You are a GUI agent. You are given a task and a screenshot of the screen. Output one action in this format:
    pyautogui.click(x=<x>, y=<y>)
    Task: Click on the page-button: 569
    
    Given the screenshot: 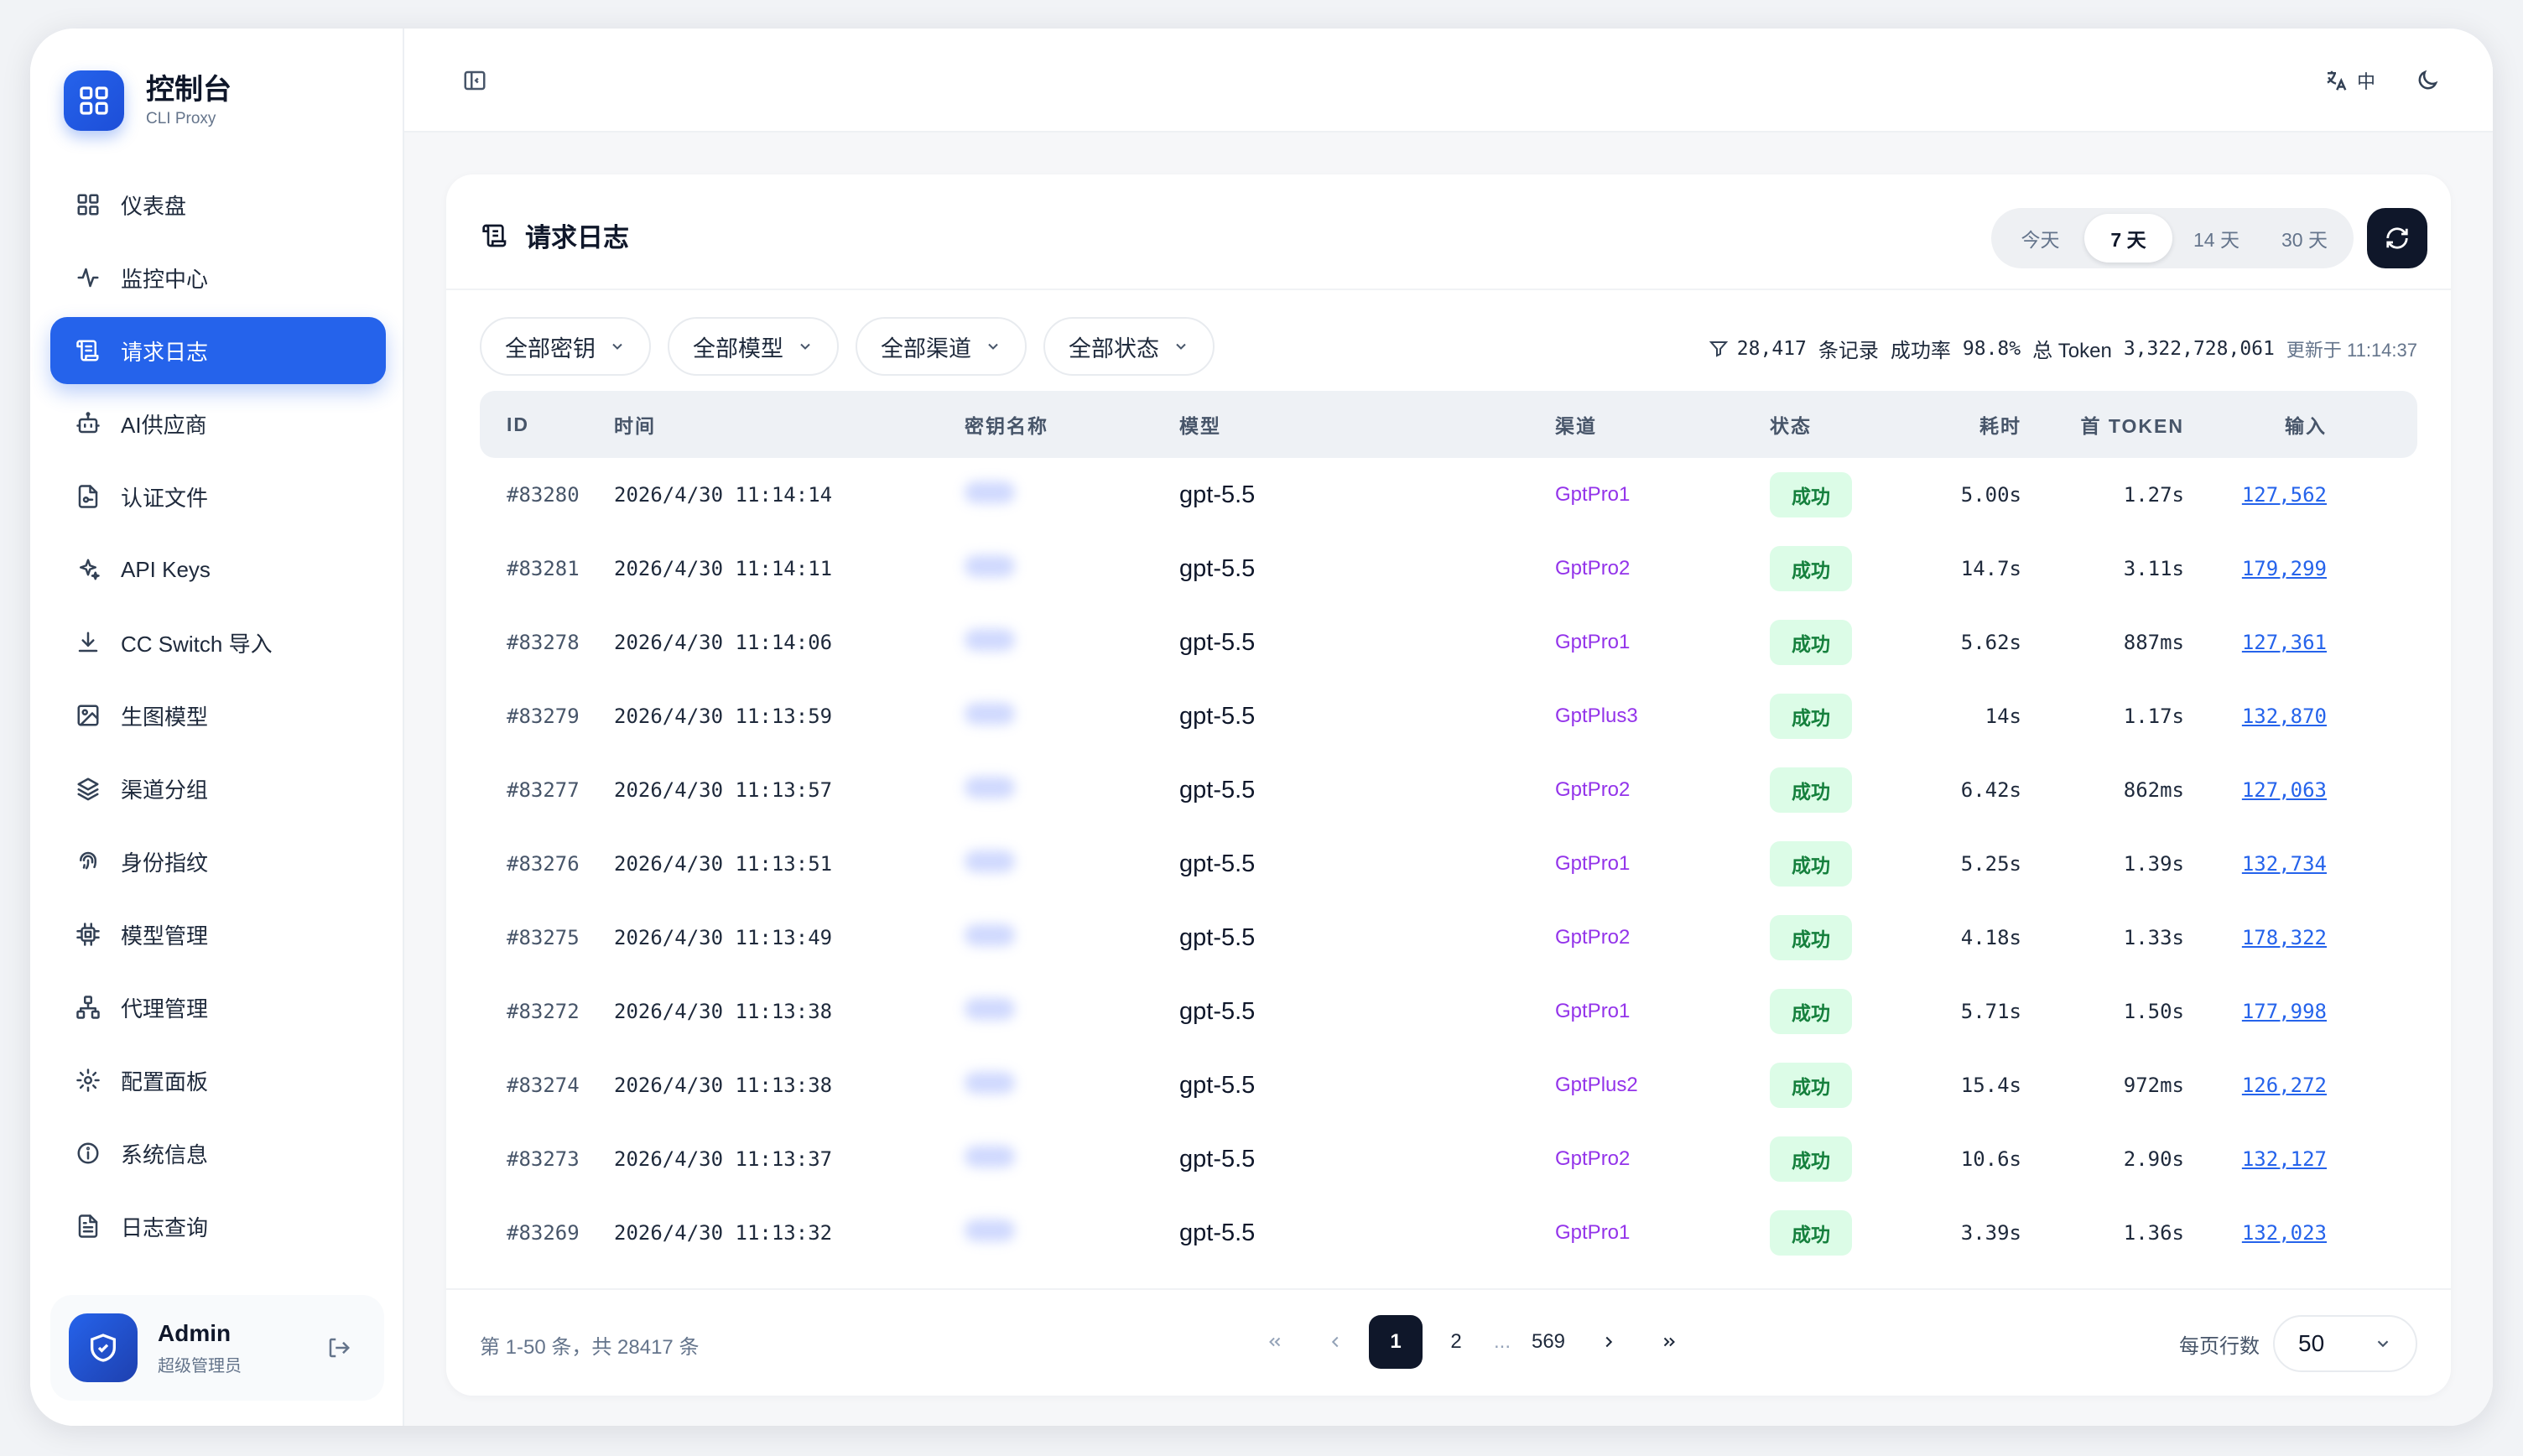 What is the action you would take?
    pyautogui.click(x=1548, y=1342)
    